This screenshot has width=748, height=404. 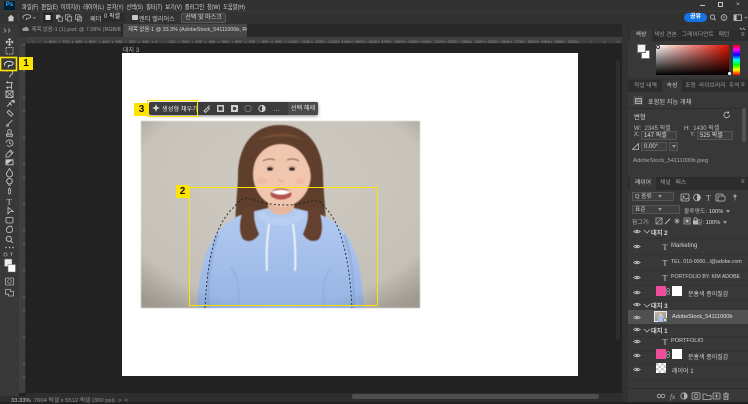 I want to click on svg-text: 0, so click(x=156, y=41).